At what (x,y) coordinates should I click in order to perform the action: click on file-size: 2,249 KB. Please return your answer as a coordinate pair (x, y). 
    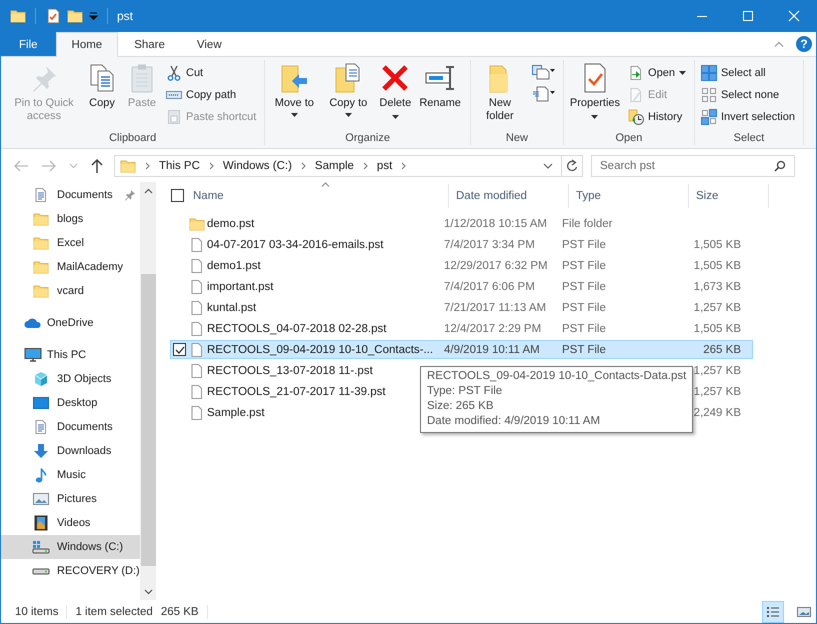
    Looking at the image, I should click on (716, 412).